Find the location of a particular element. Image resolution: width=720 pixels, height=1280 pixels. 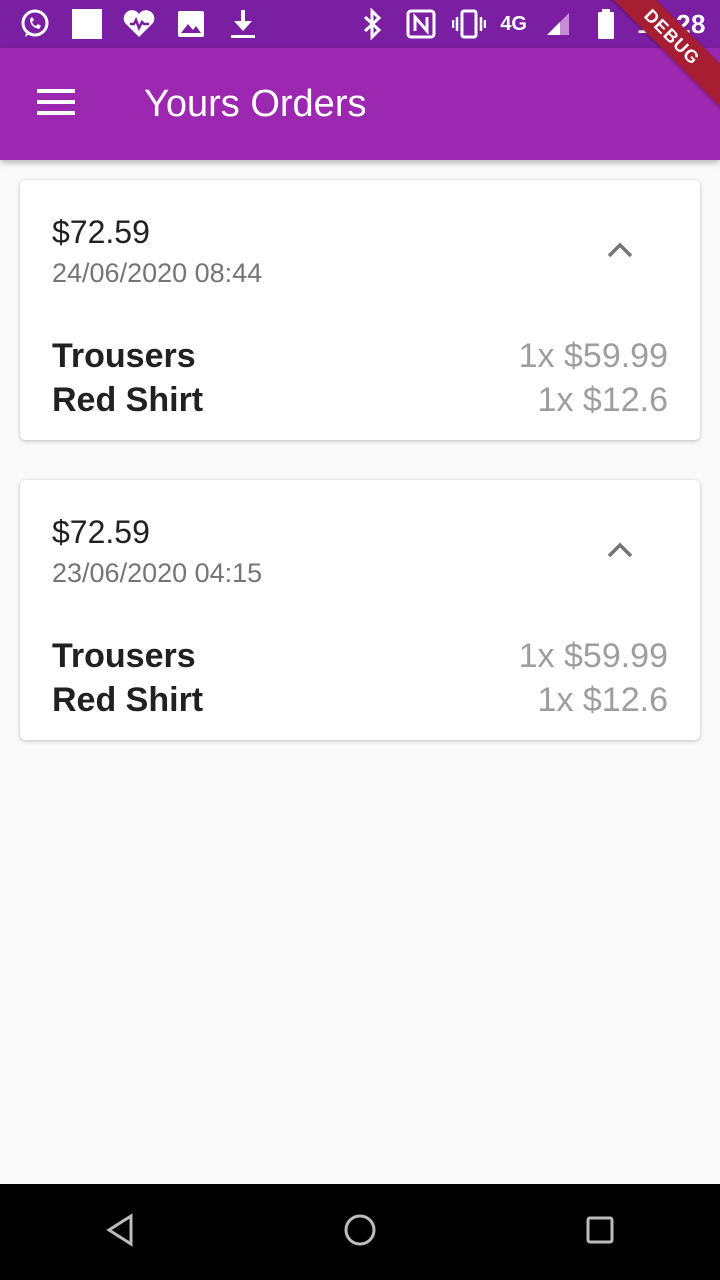

status-bar-notifications is located at coordinates (139, 24).